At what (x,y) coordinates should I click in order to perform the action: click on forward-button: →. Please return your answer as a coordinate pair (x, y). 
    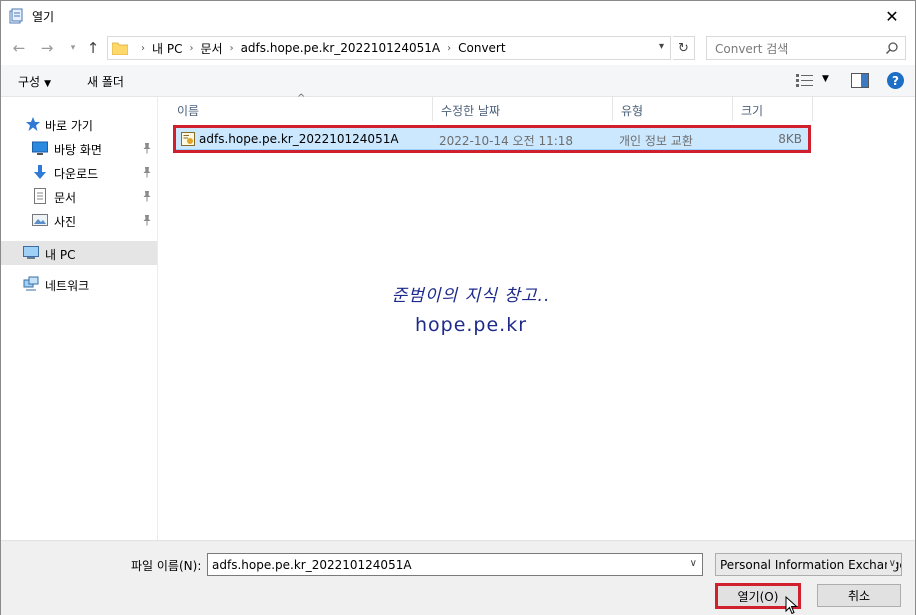
    Looking at the image, I should click on (47, 48).